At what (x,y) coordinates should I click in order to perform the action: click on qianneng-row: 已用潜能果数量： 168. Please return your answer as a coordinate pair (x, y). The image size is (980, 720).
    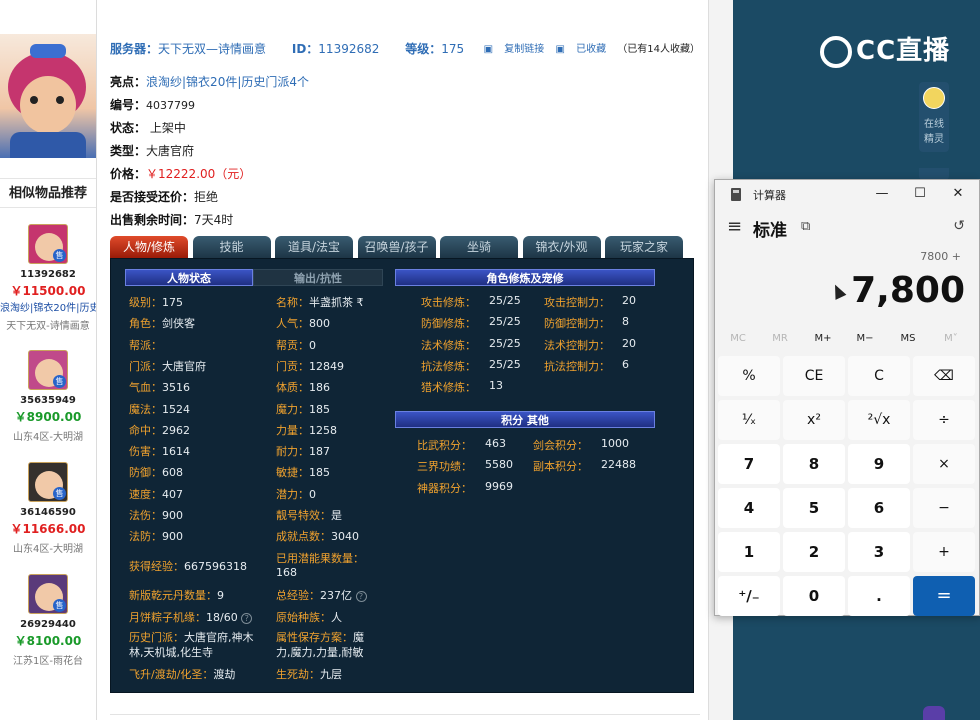
    Looking at the image, I should click on (320, 564).